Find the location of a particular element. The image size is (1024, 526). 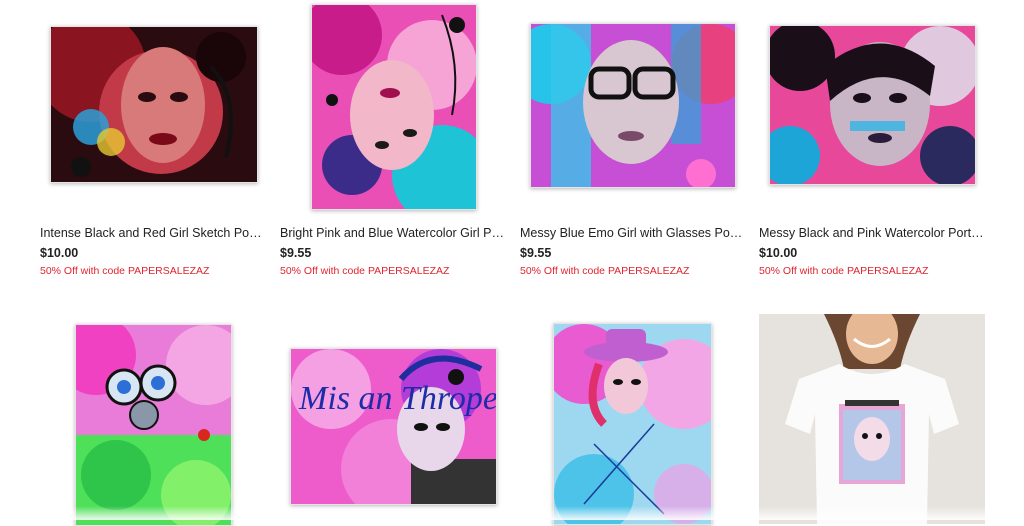

product-image-blue-emo-glasses is located at coordinates (633, 105).